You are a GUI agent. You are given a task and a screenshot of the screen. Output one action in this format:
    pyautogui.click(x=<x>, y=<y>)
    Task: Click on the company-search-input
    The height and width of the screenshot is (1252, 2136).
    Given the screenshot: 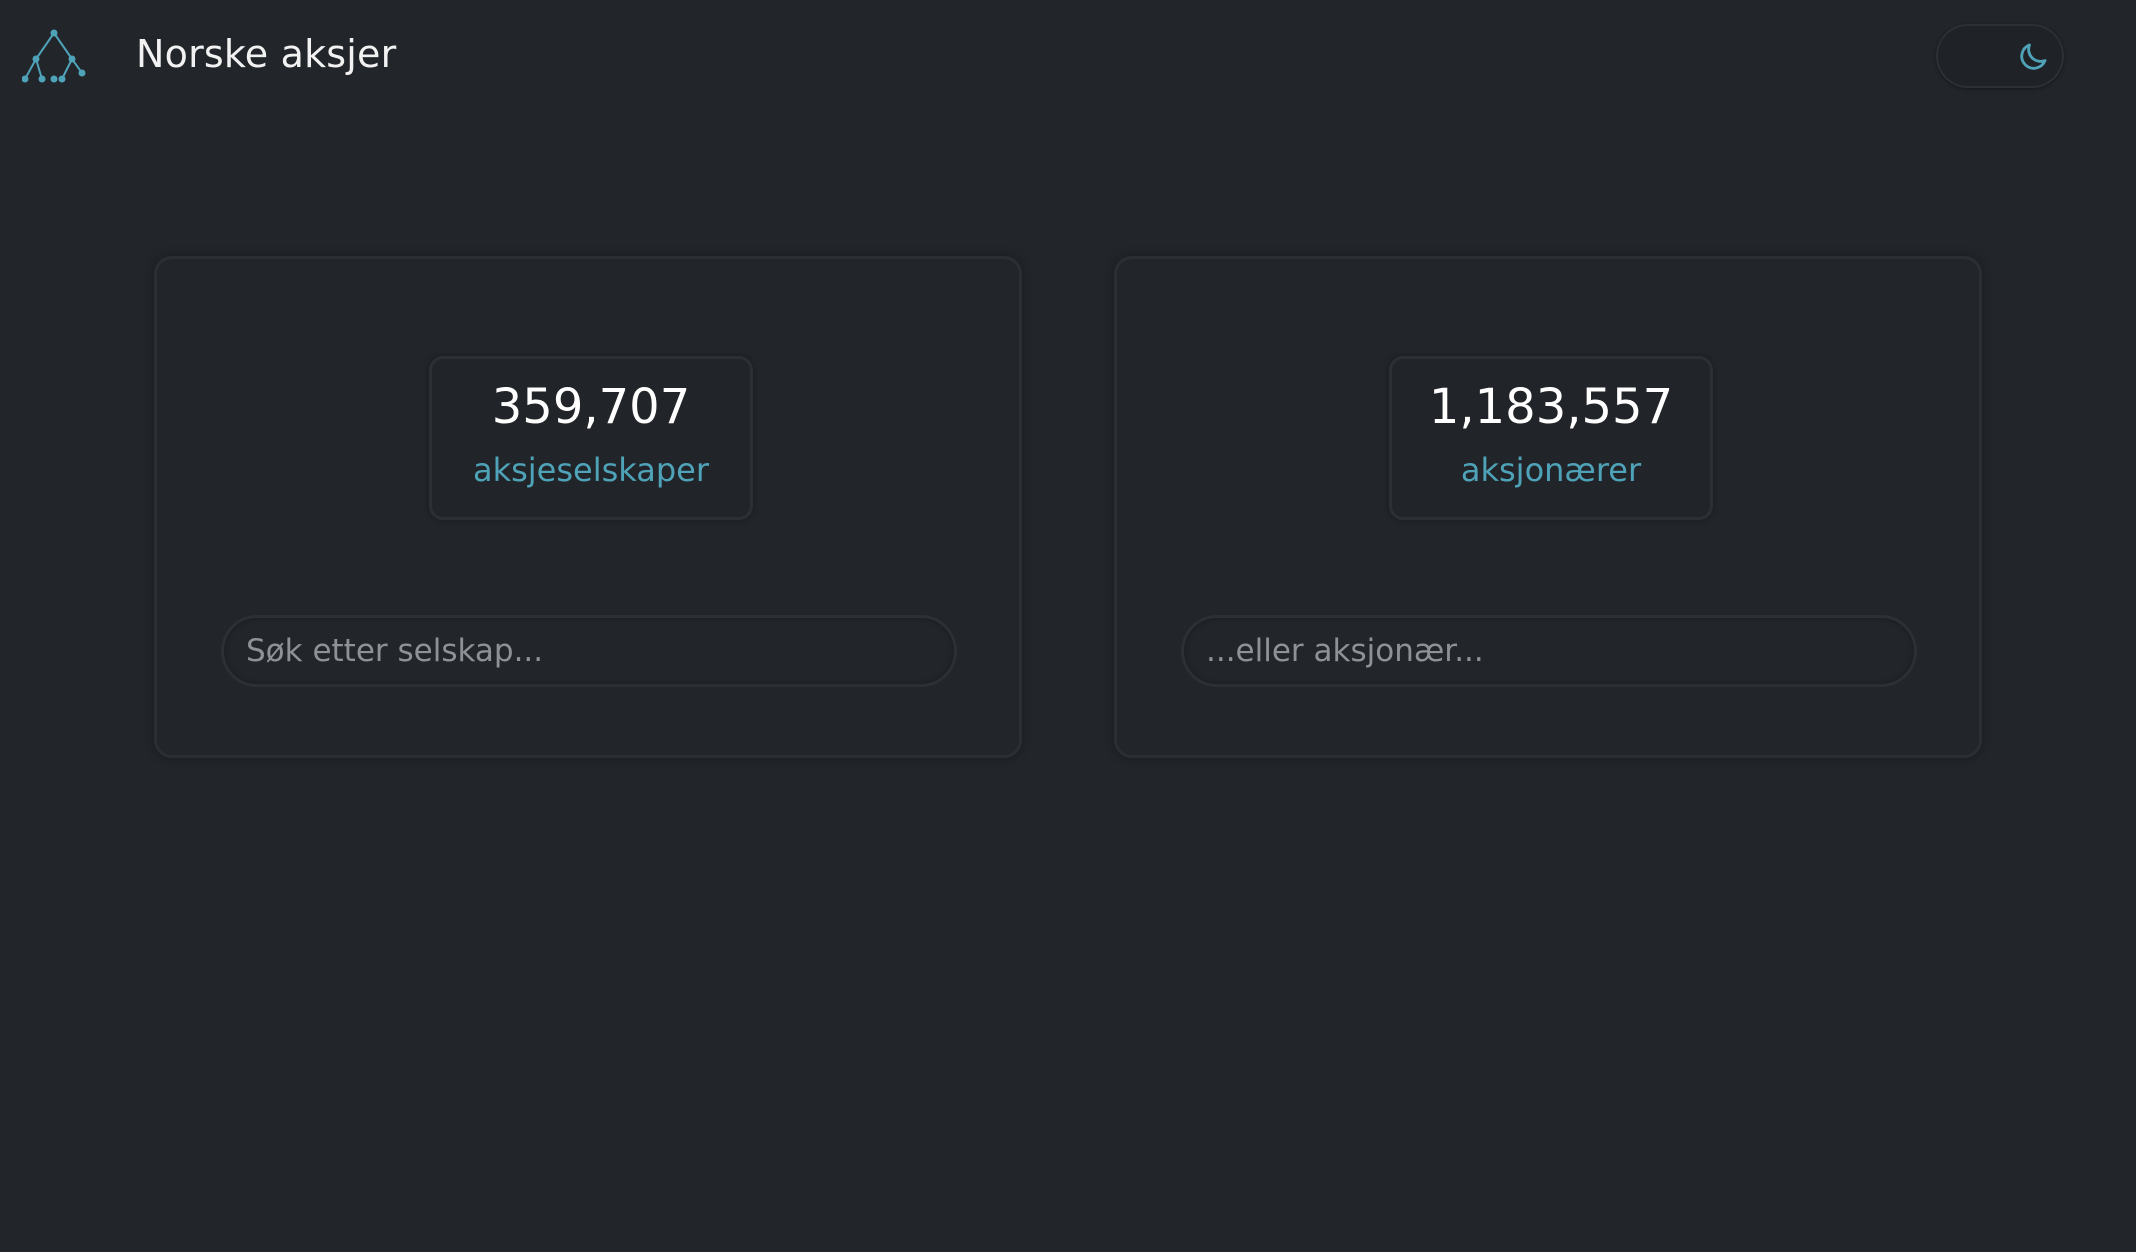 What is the action you would take?
    pyautogui.click(x=589, y=651)
    